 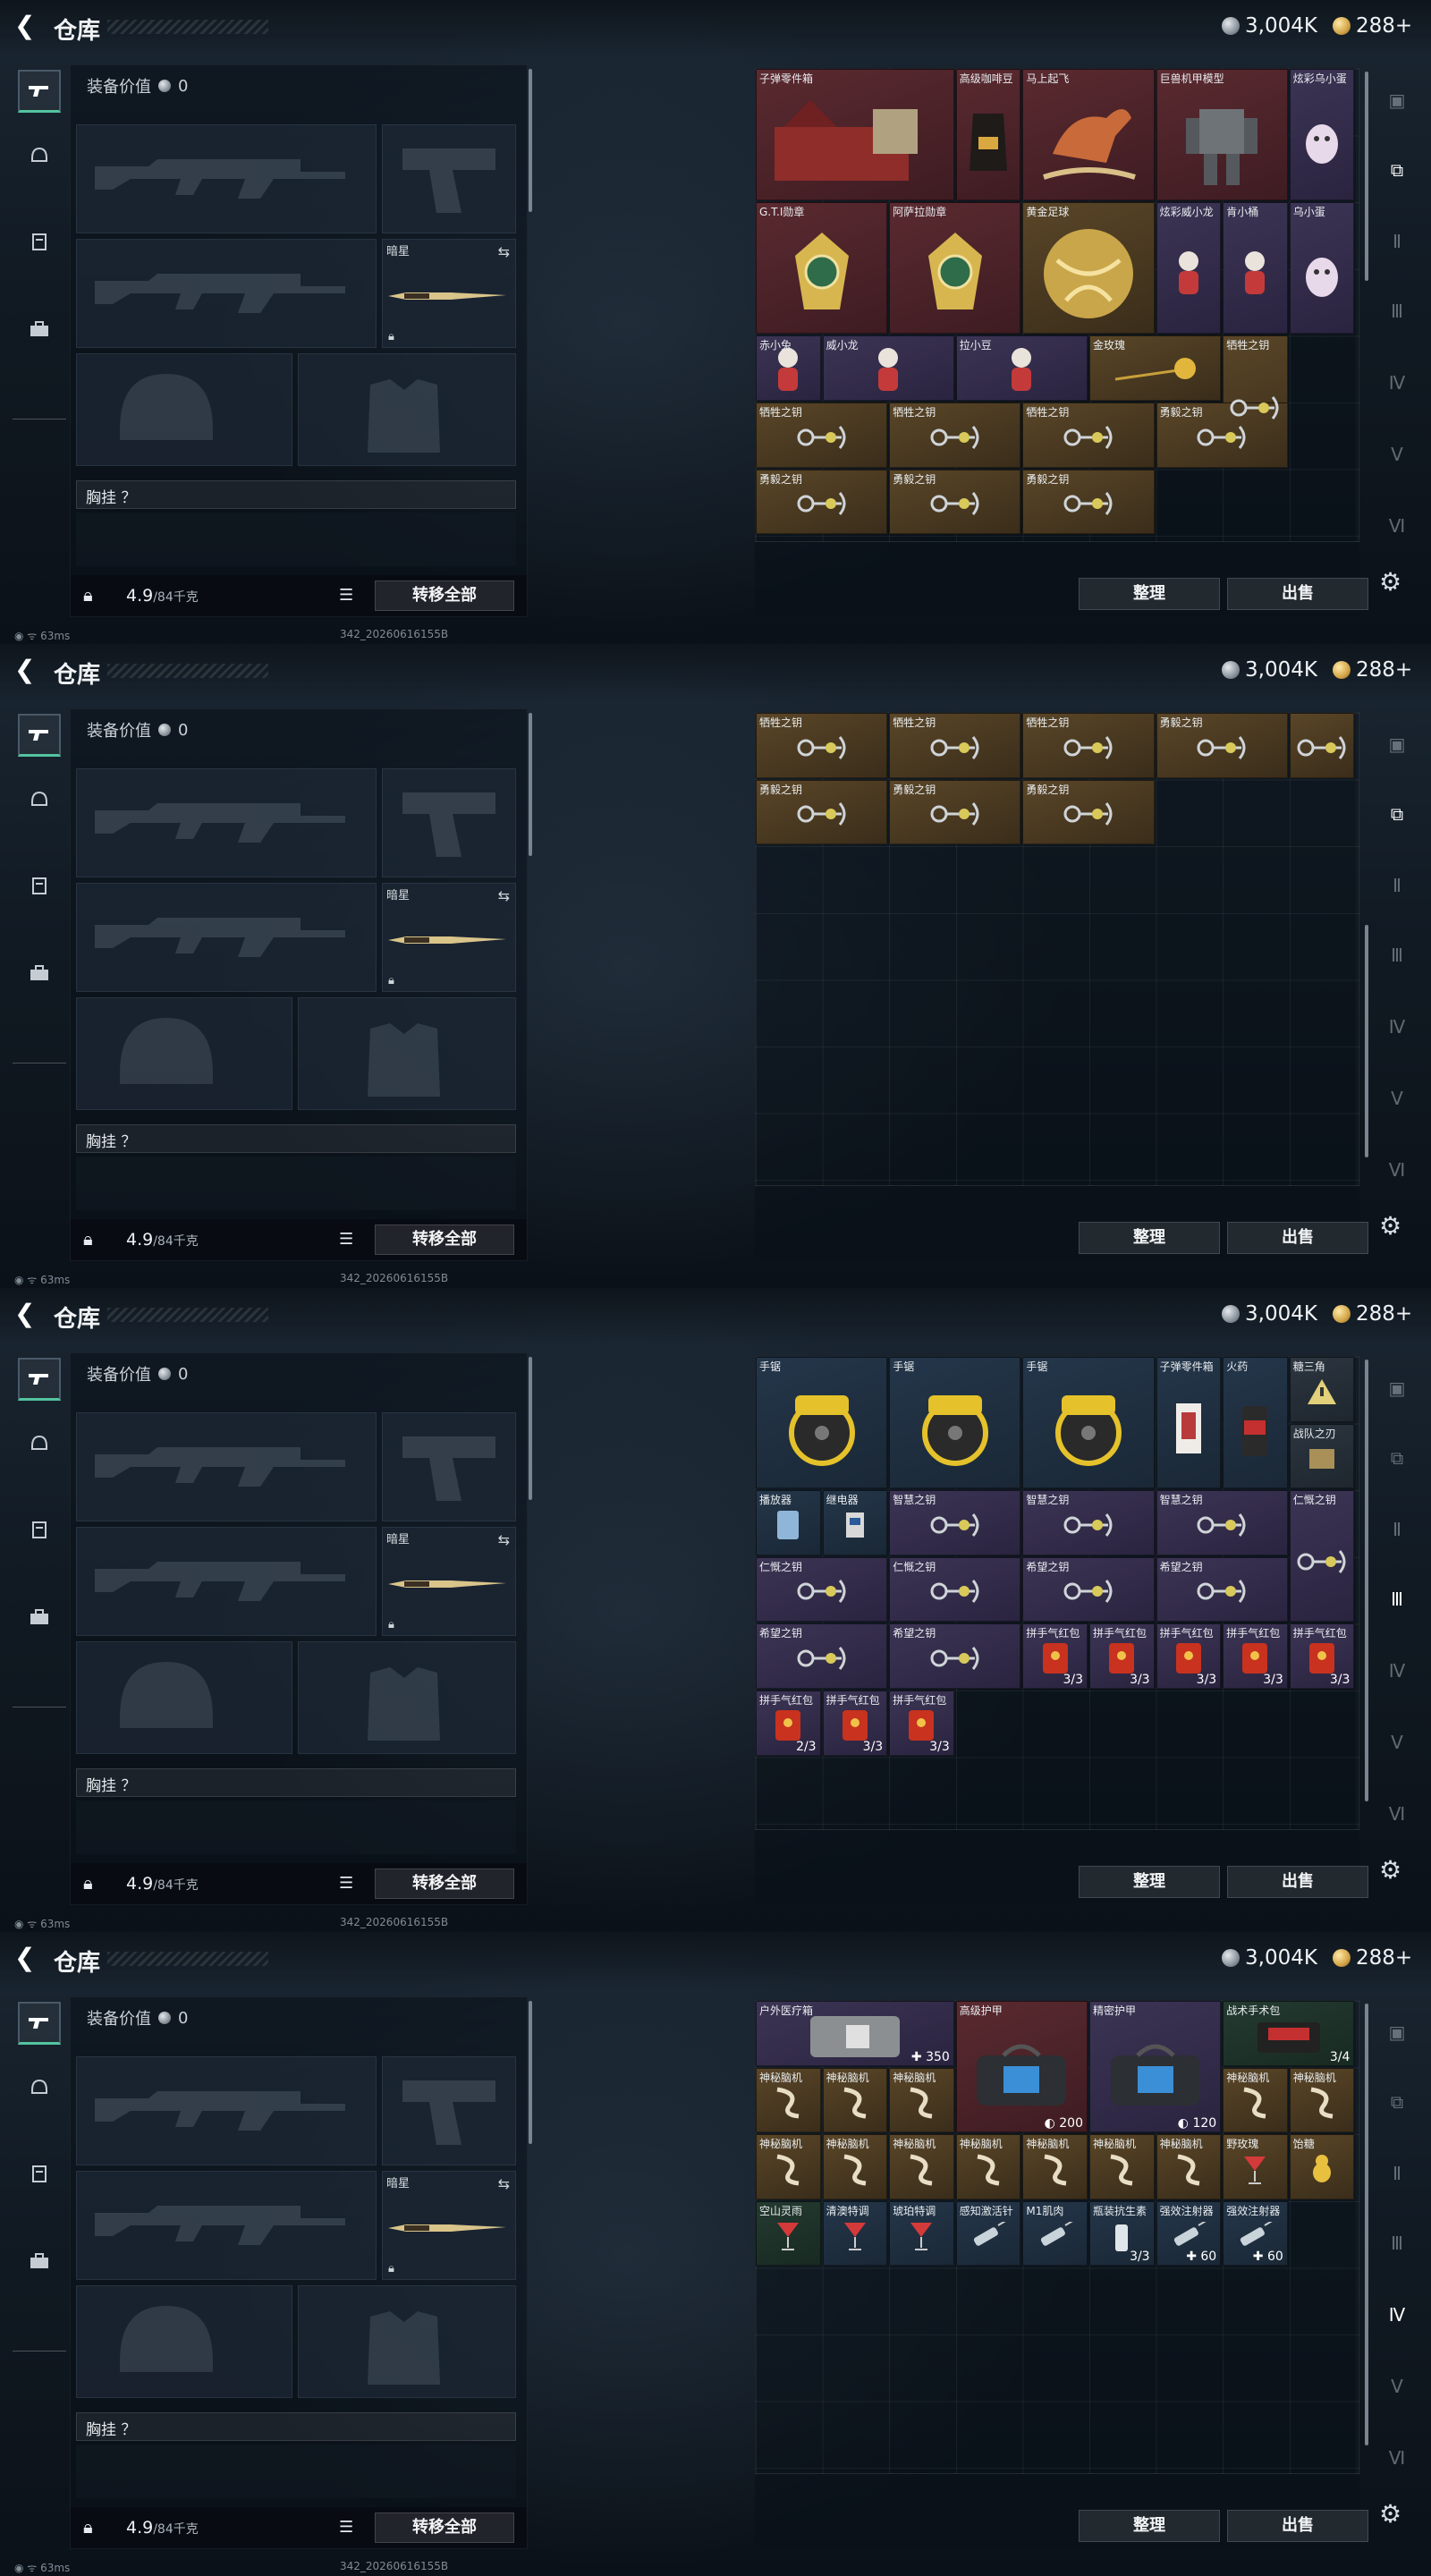 I want to click on stash-item: 清澳特调, so click(x=855, y=2233).